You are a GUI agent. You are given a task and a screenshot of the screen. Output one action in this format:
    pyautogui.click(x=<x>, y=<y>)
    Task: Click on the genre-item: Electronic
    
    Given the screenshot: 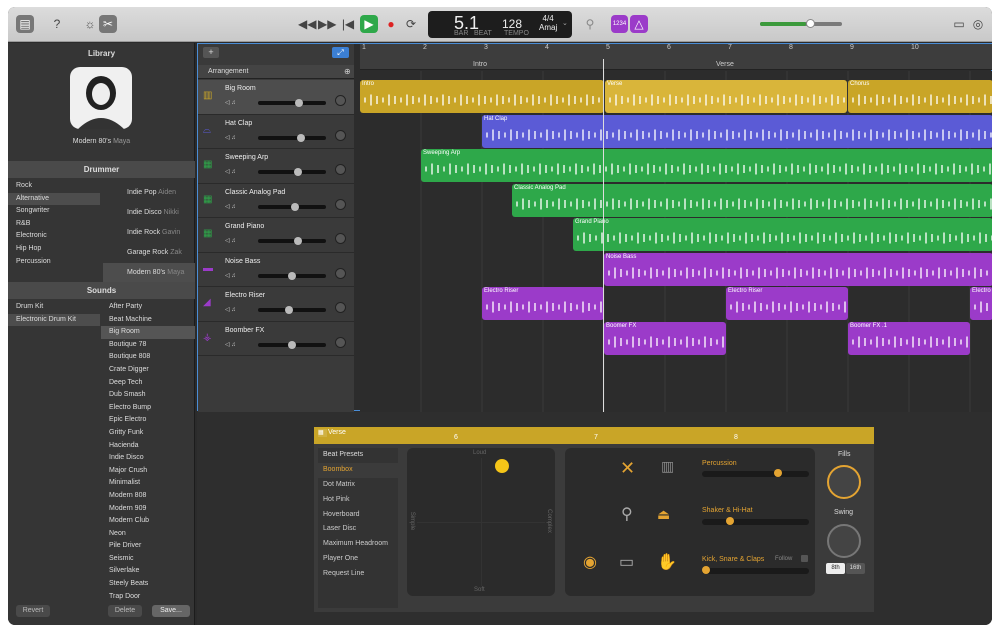 What is the action you would take?
    pyautogui.click(x=54, y=236)
    